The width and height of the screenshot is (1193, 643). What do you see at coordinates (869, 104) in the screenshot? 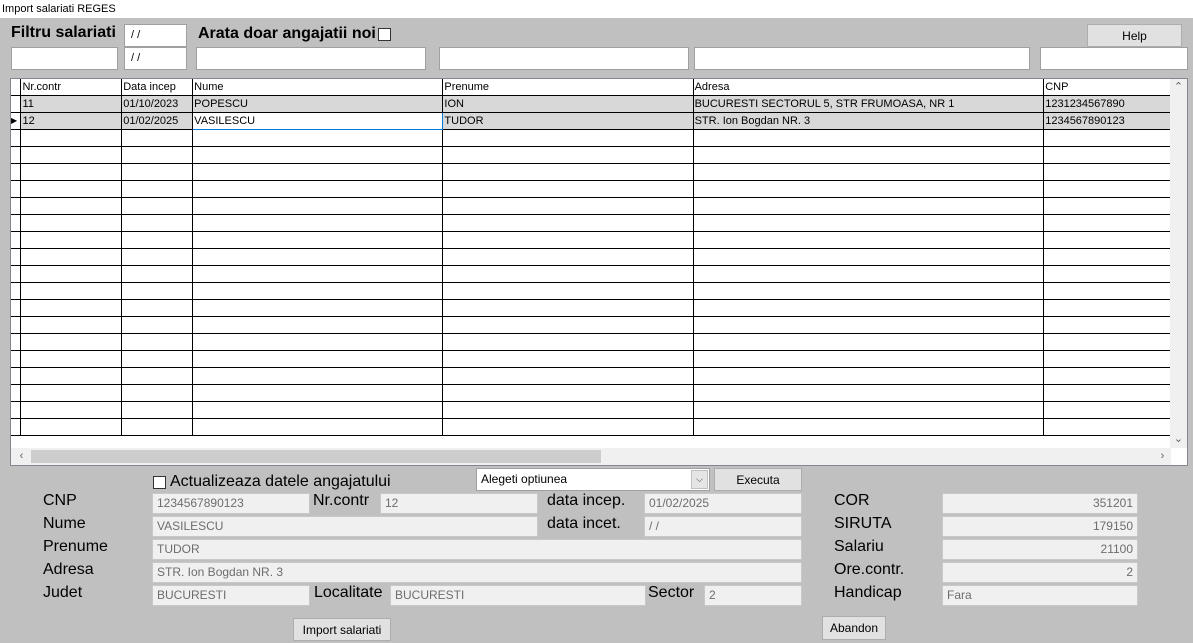
I see `cell-adresa: BUCURESTI SECTORUL 5, STR FRUMOASA, NR 1` at bounding box center [869, 104].